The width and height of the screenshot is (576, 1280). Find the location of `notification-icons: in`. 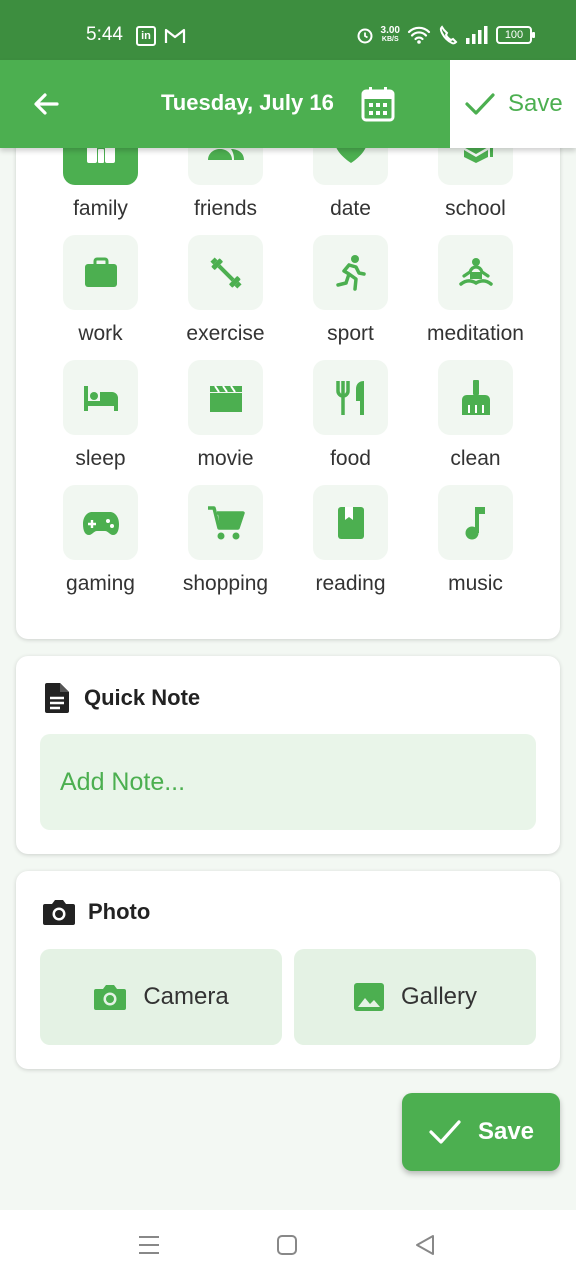

notification-icons: in is located at coordinates (161, 36).